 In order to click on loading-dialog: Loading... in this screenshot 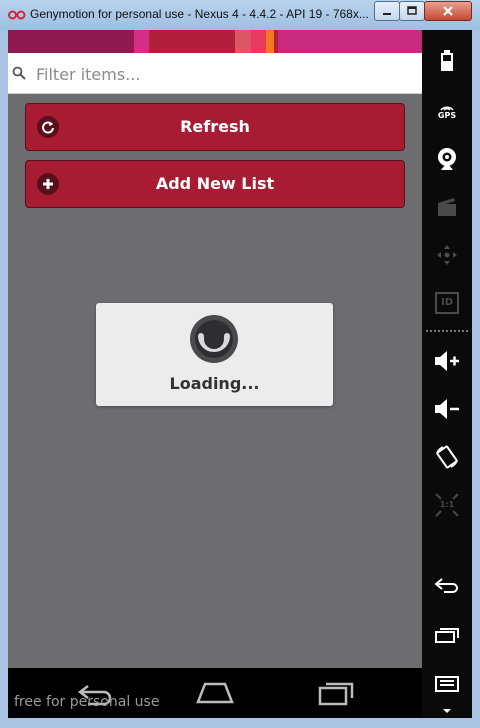, I will do `click(214, 354)`.